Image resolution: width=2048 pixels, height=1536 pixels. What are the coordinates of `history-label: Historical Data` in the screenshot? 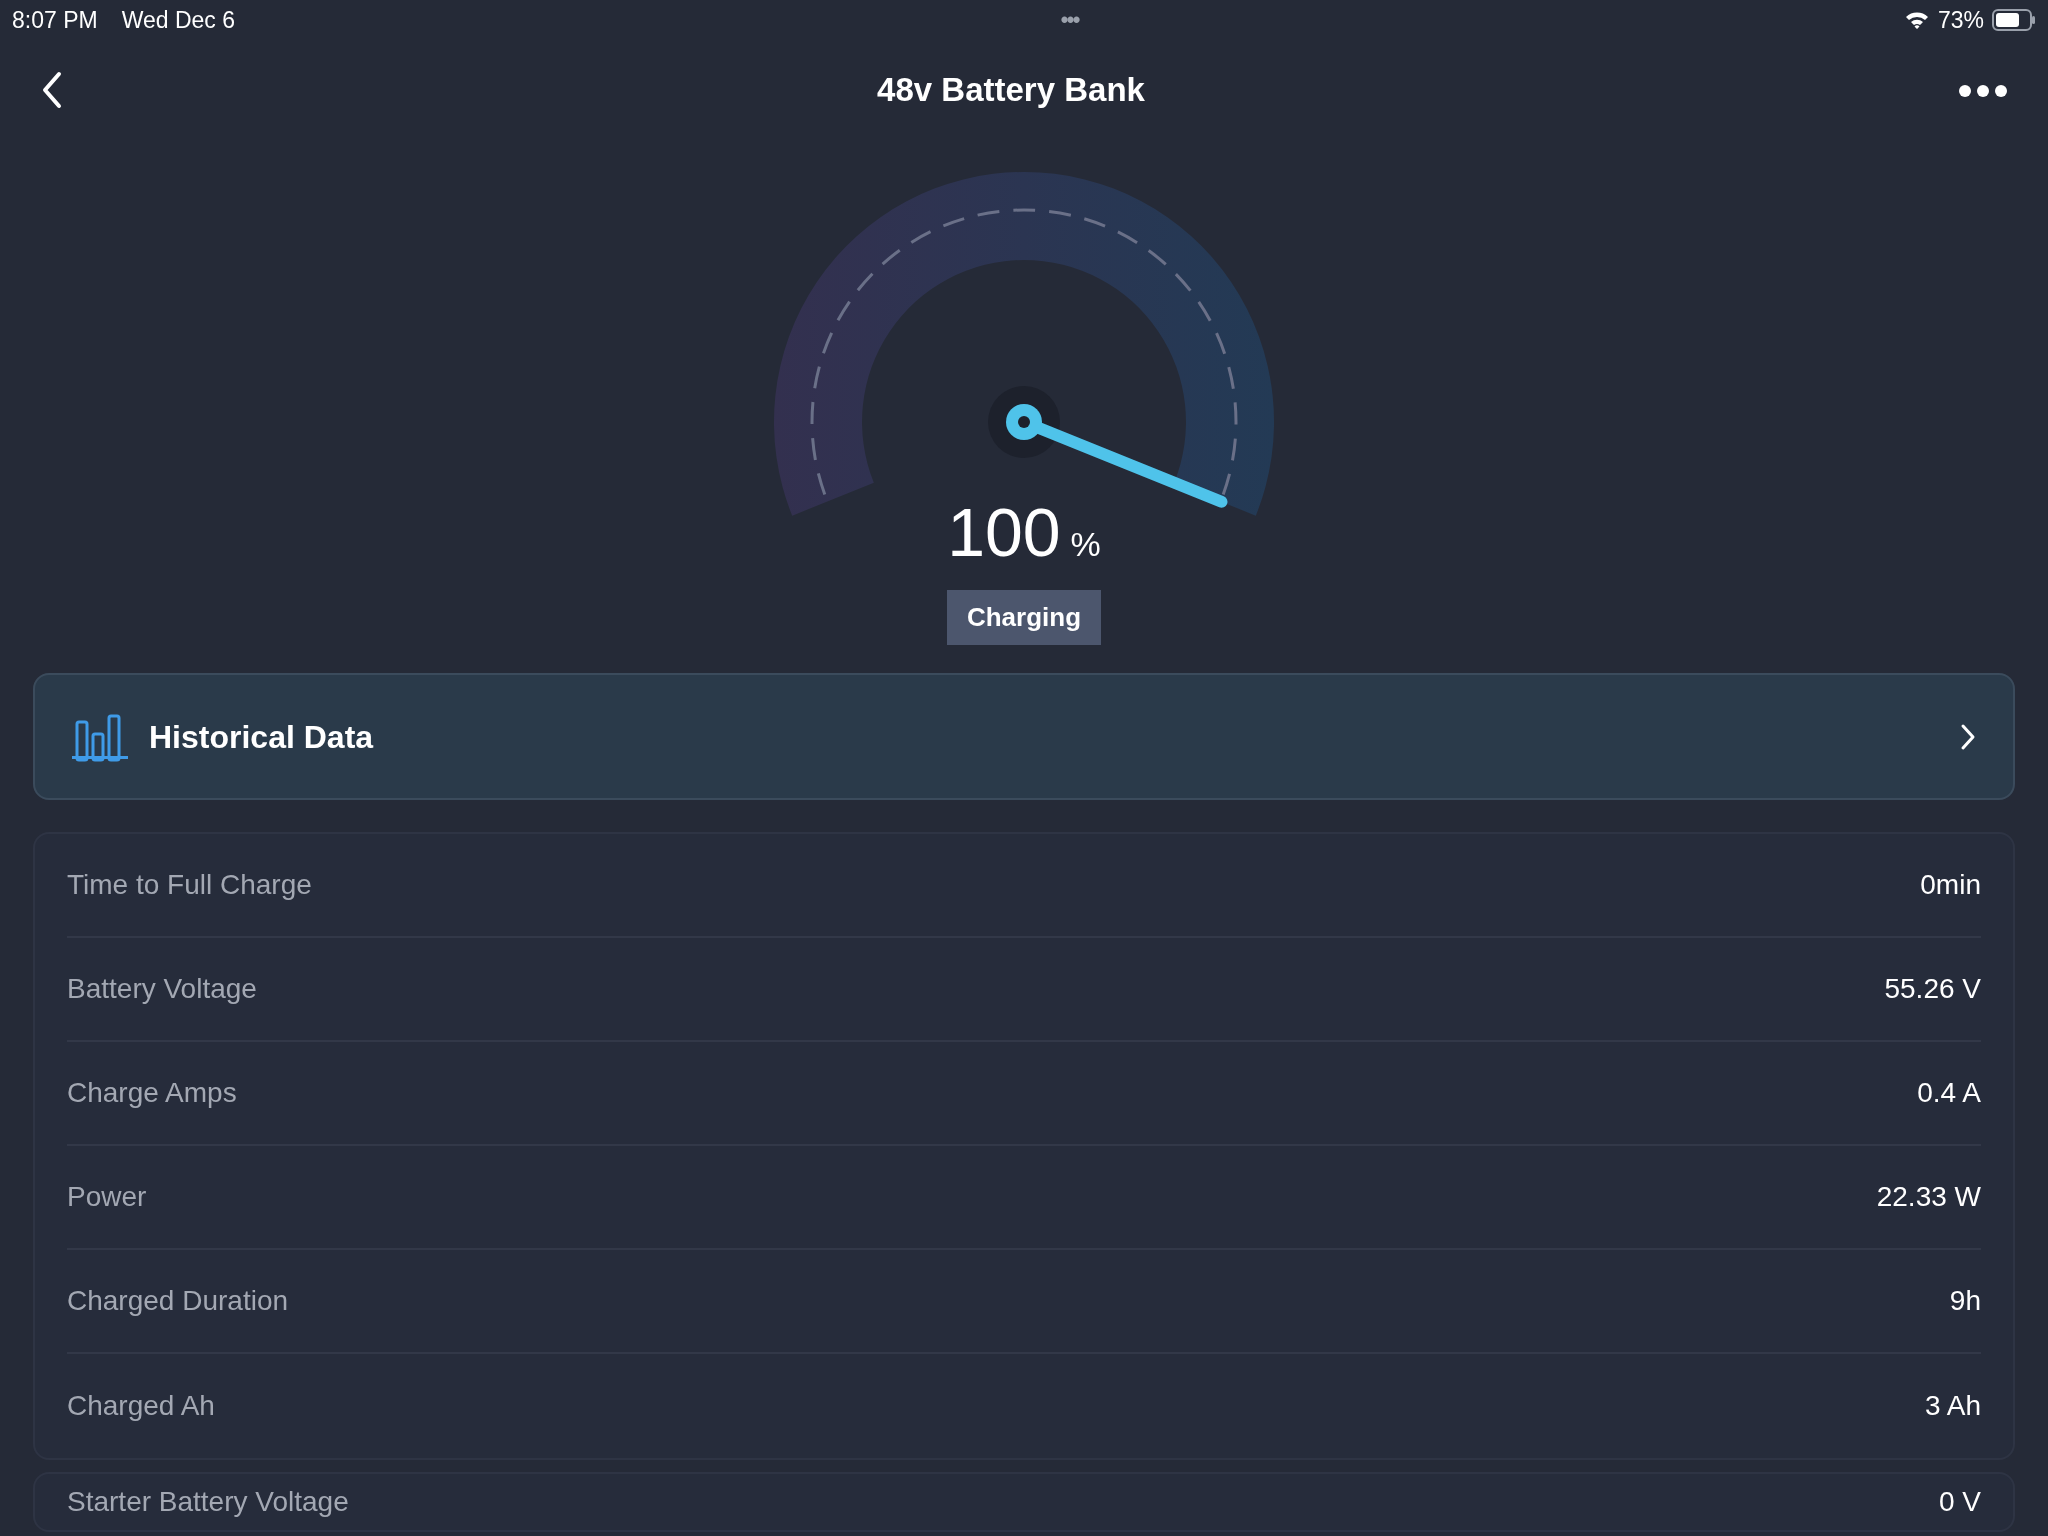 It's located at (262, 737).